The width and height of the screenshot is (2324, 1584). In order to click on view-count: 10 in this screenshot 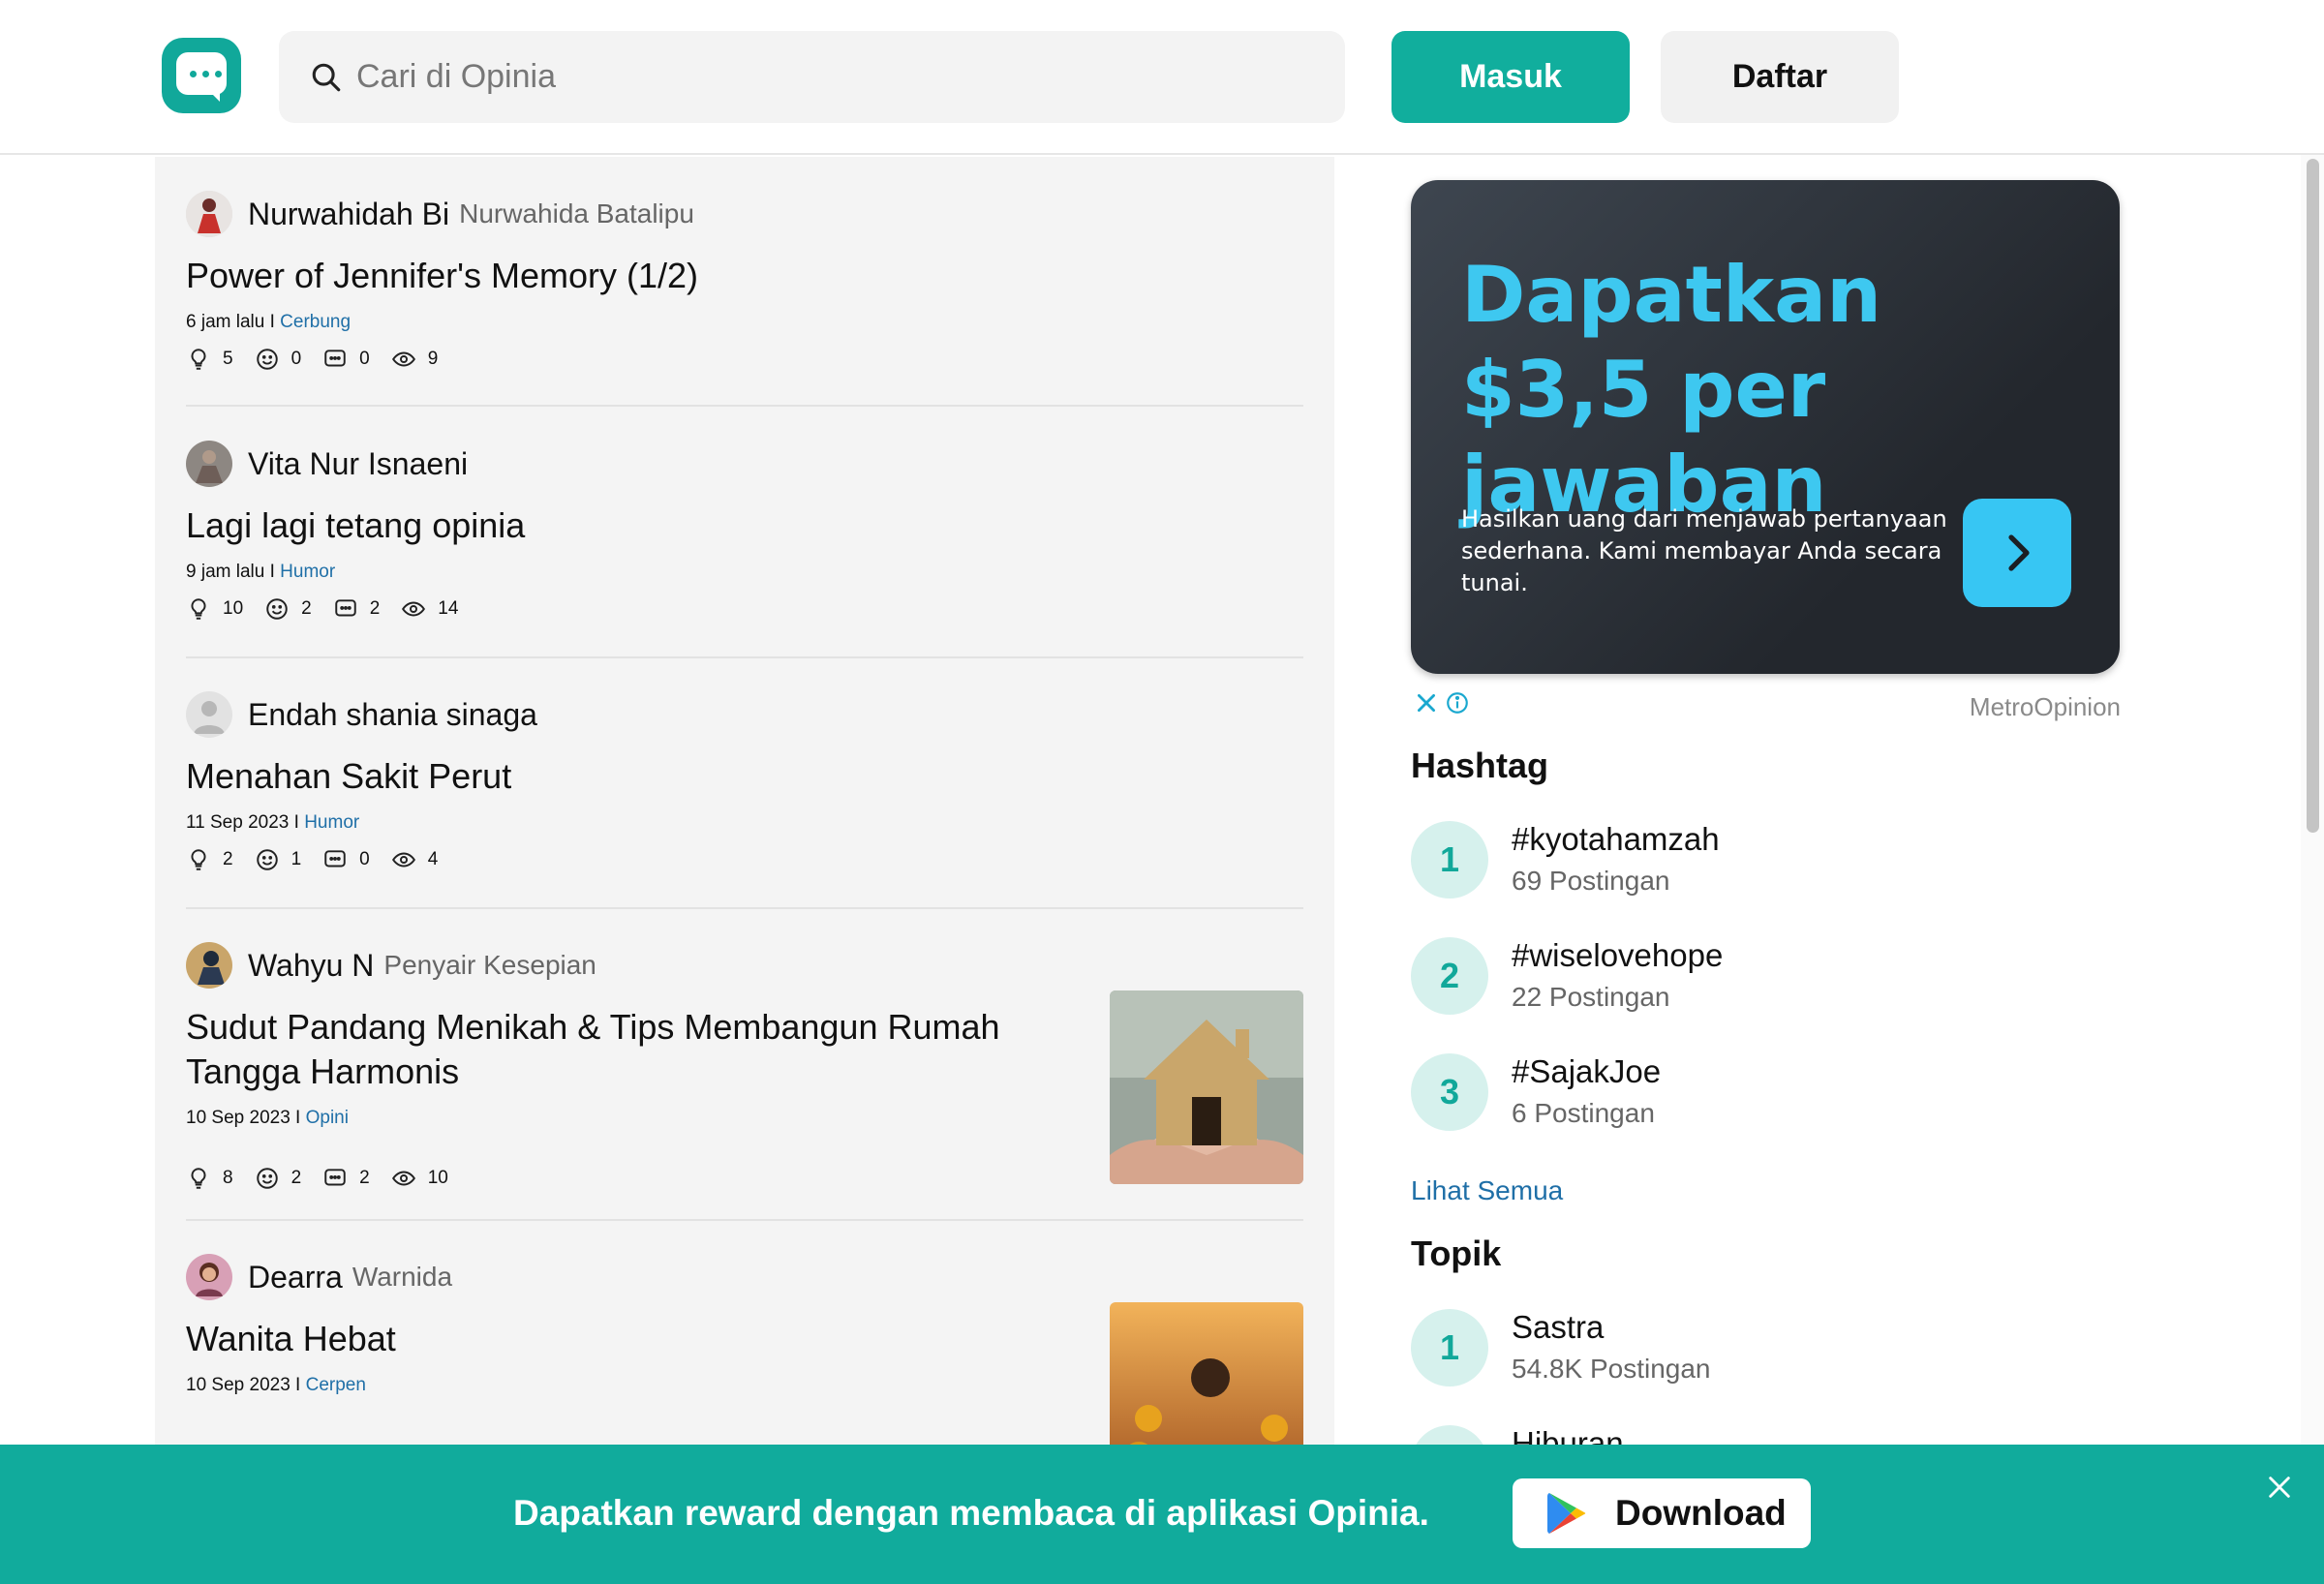, I will do `click(438, 1178)`.